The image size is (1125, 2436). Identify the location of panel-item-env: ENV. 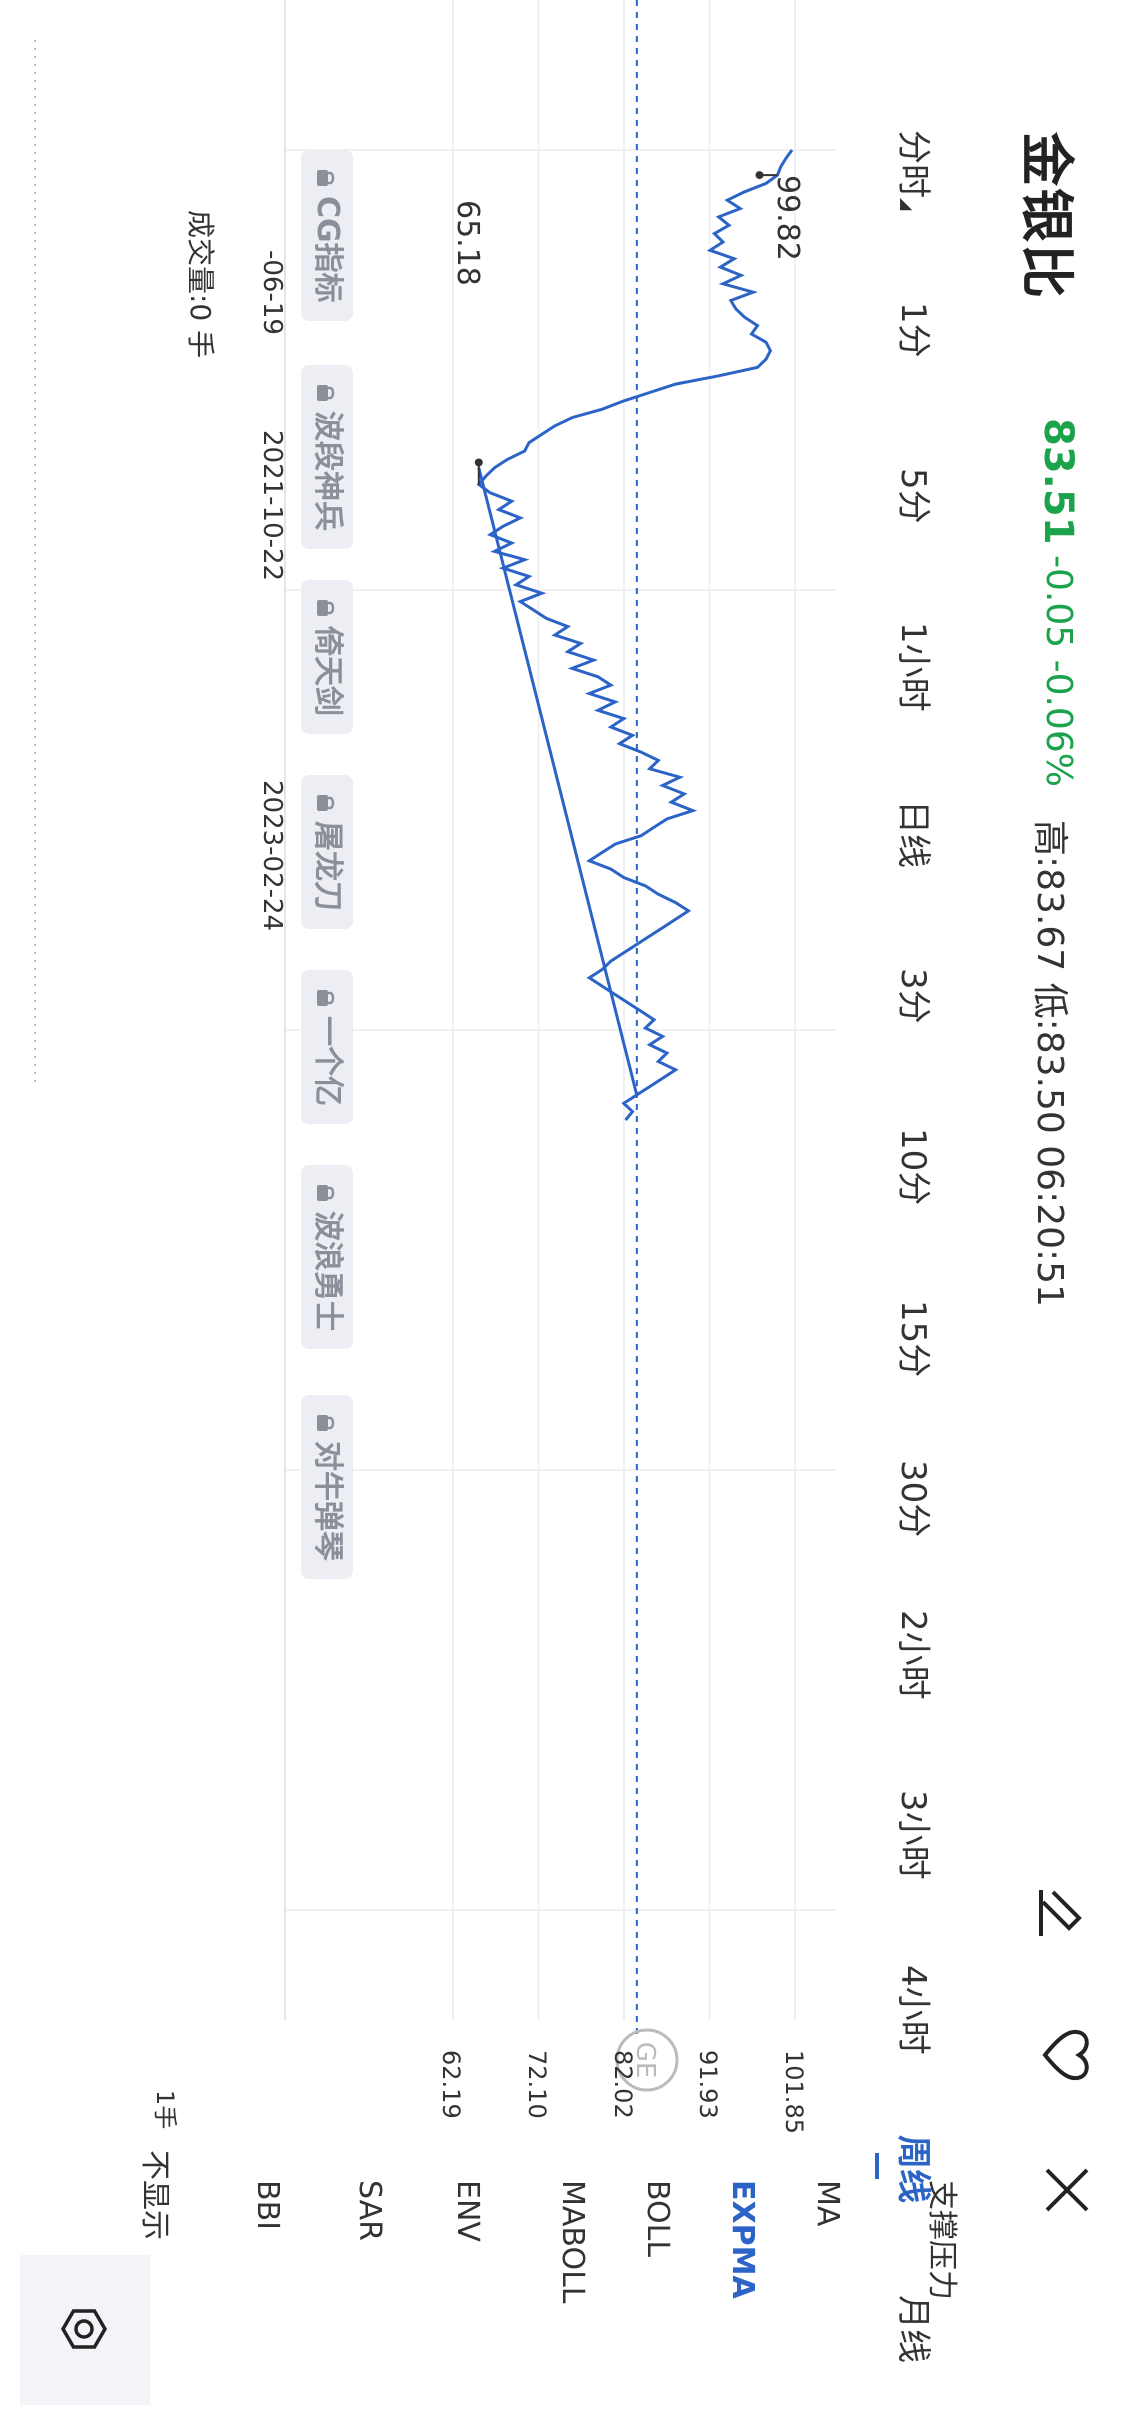
(467, 2211).